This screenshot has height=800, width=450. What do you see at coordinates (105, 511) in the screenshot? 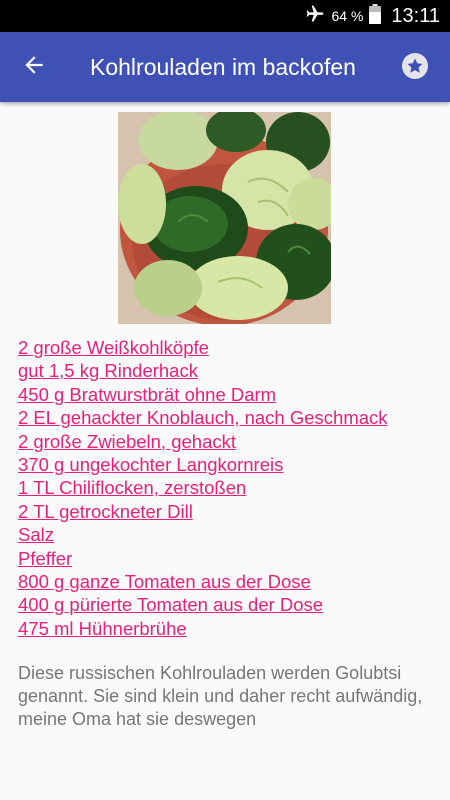
I see `ingredient-link: 2 TL getrockneter Dill` at bounding box center [105, 511].